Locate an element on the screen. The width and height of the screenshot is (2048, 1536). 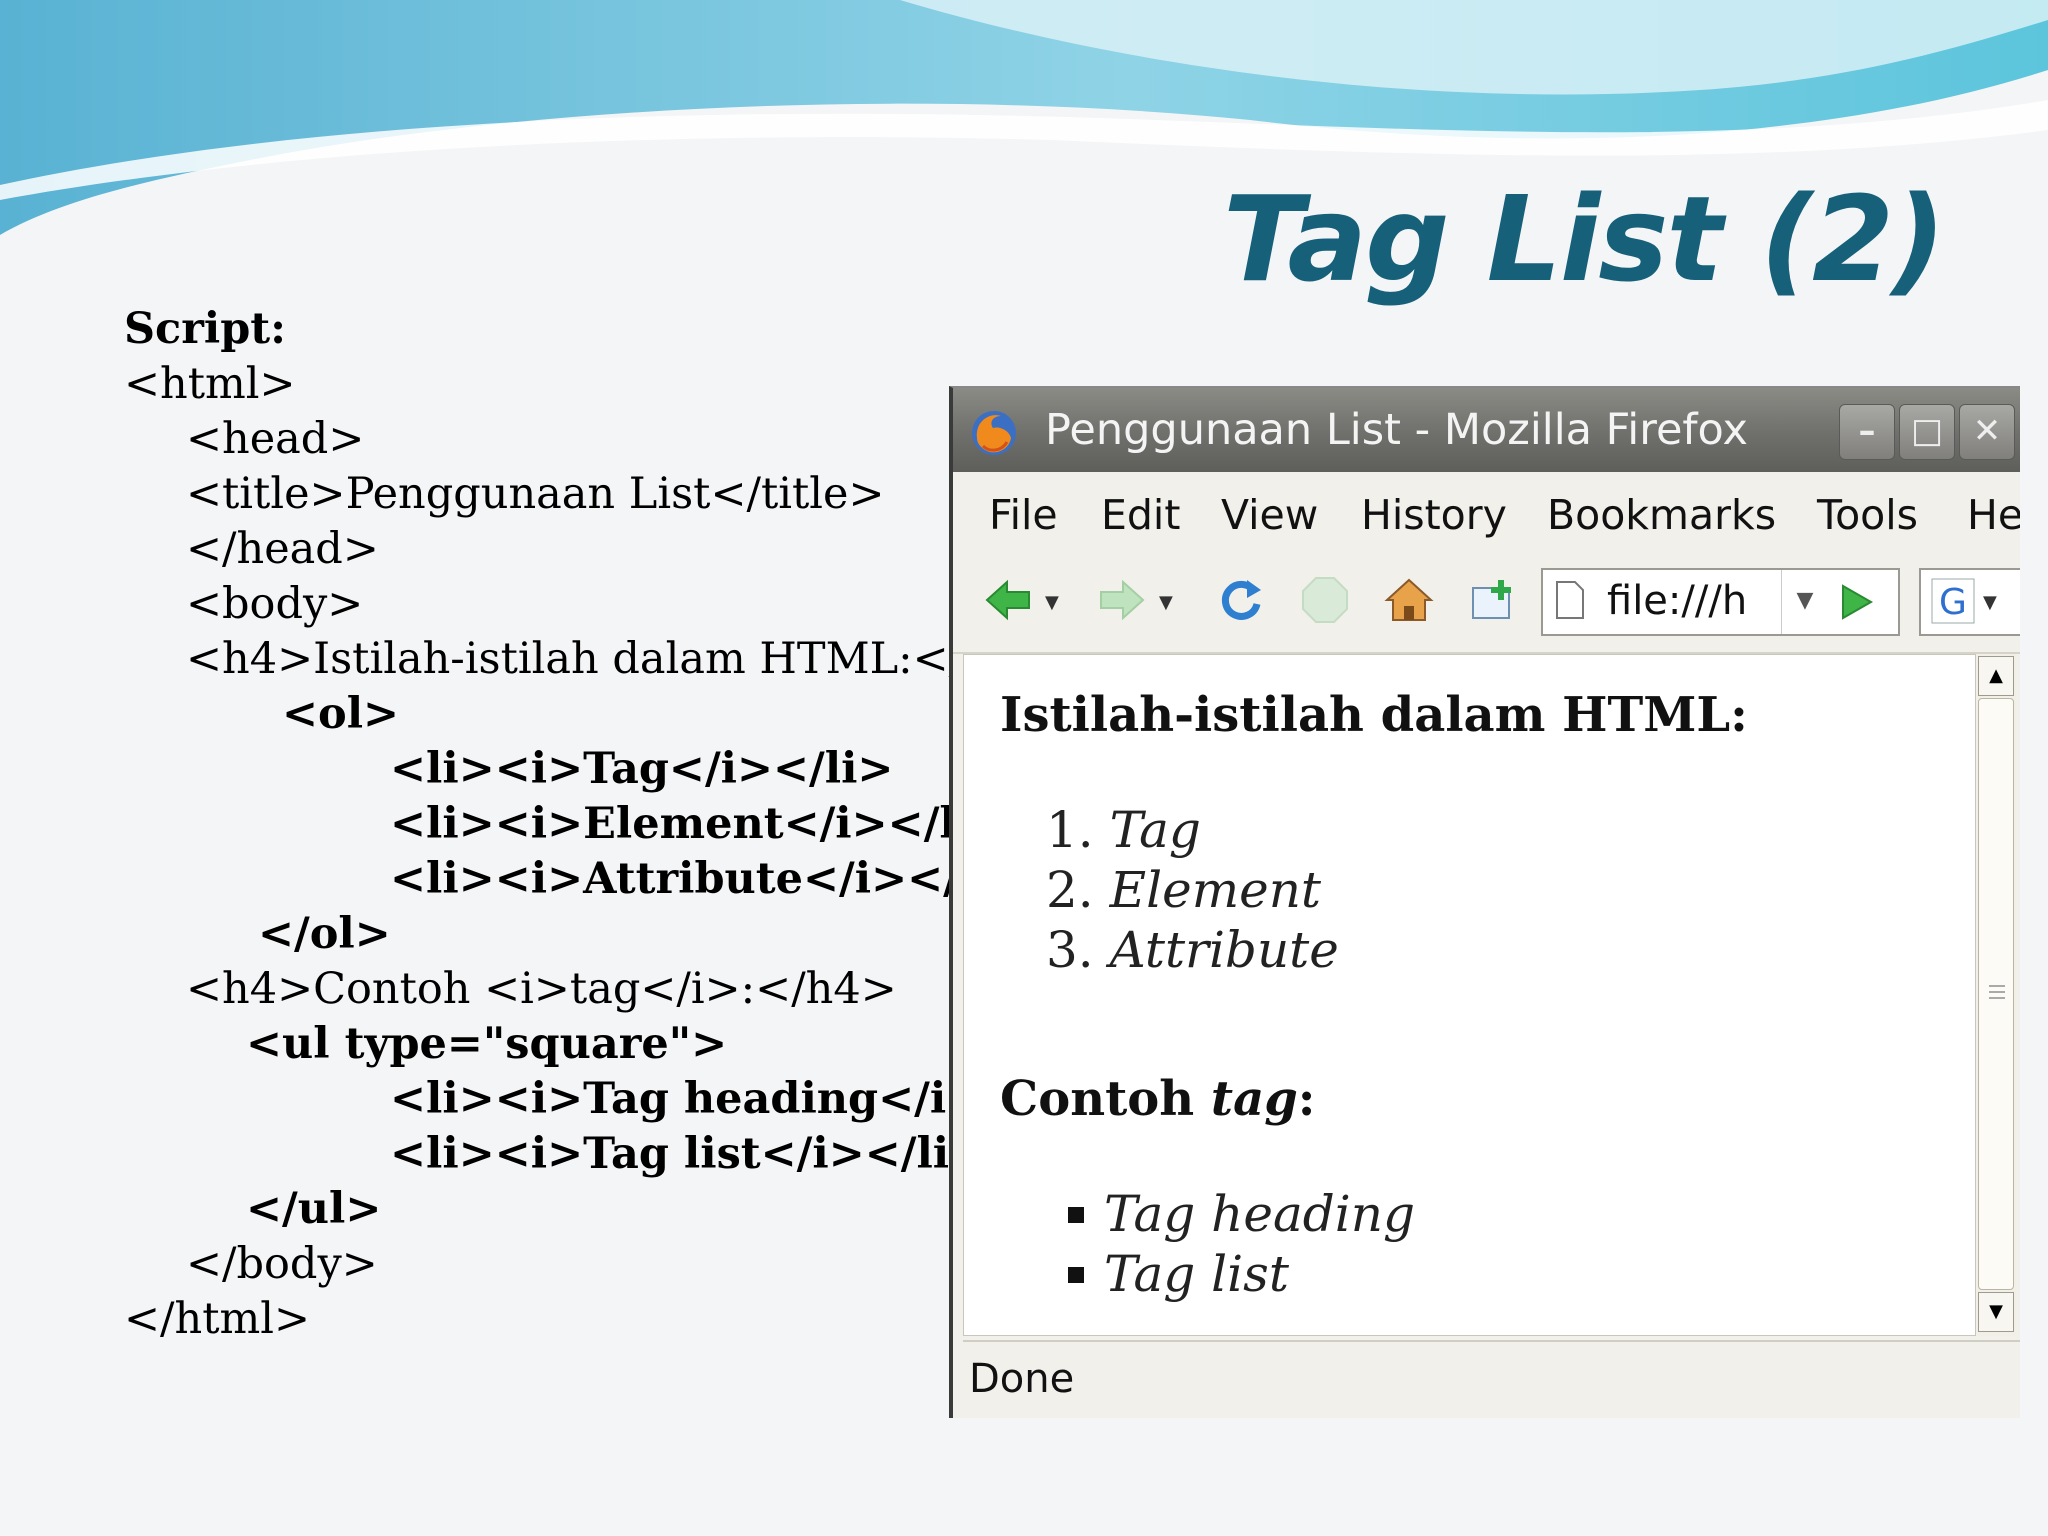
code-line: <head> is located at coordinates (275, 439).